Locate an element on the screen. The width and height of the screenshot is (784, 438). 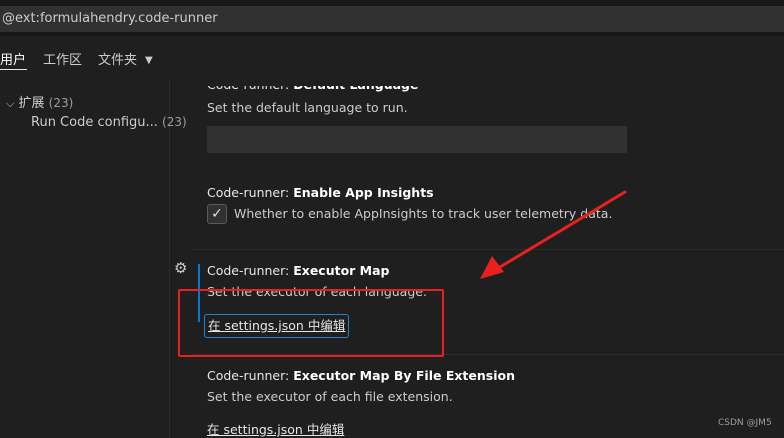
toc-item-run-code: Run Code configu... (23) is located at coordinates (109, 122).